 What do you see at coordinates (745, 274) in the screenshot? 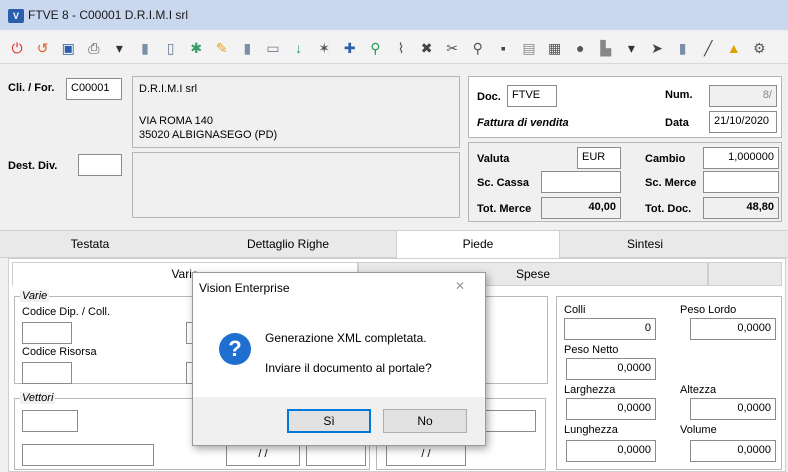
I see `subtab-extra` at bounding box center [745, 274].